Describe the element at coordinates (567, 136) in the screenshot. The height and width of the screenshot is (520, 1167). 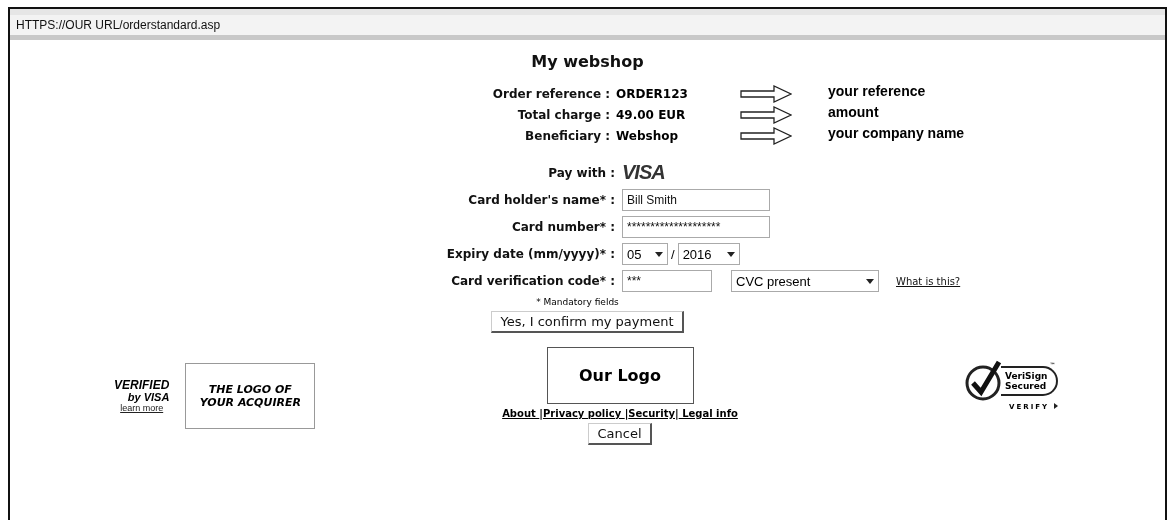
I see `info-label: Beneficiary :` at that location.